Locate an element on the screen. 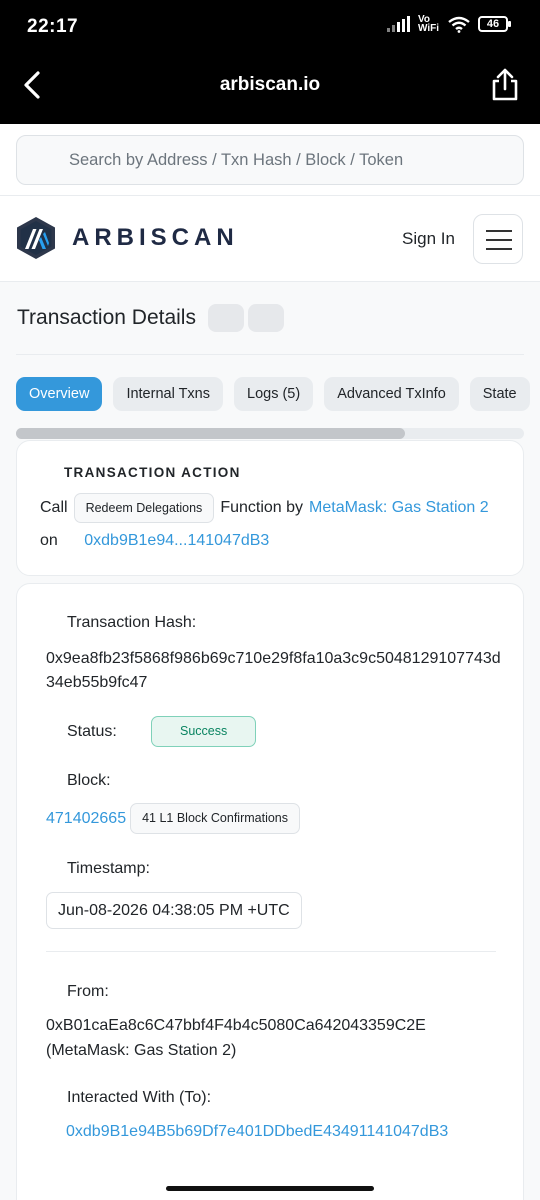  search-input is located at coordinates (270, 160).